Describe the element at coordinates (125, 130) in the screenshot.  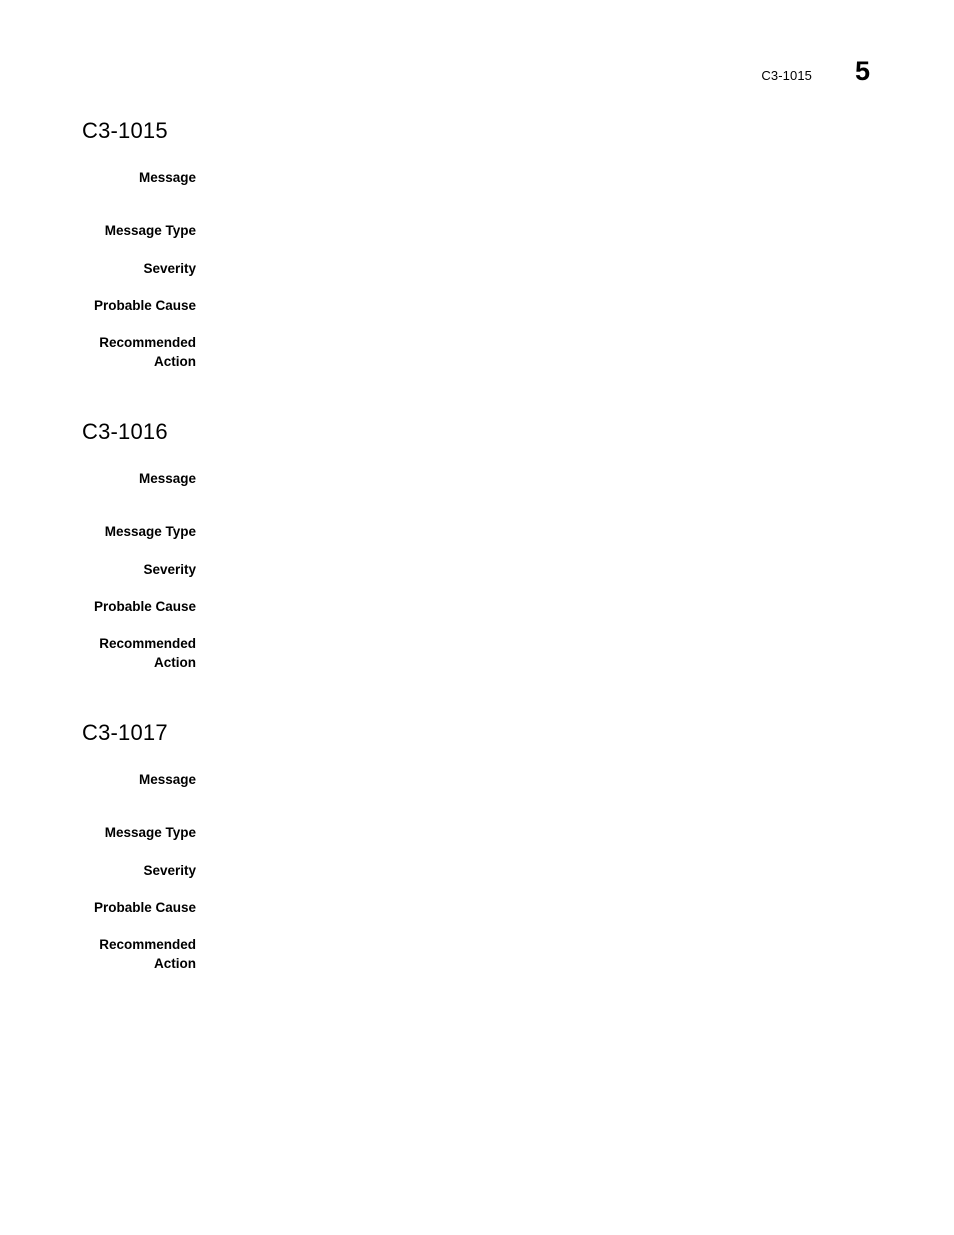
I see `section-heading: C3-1015` at that location.